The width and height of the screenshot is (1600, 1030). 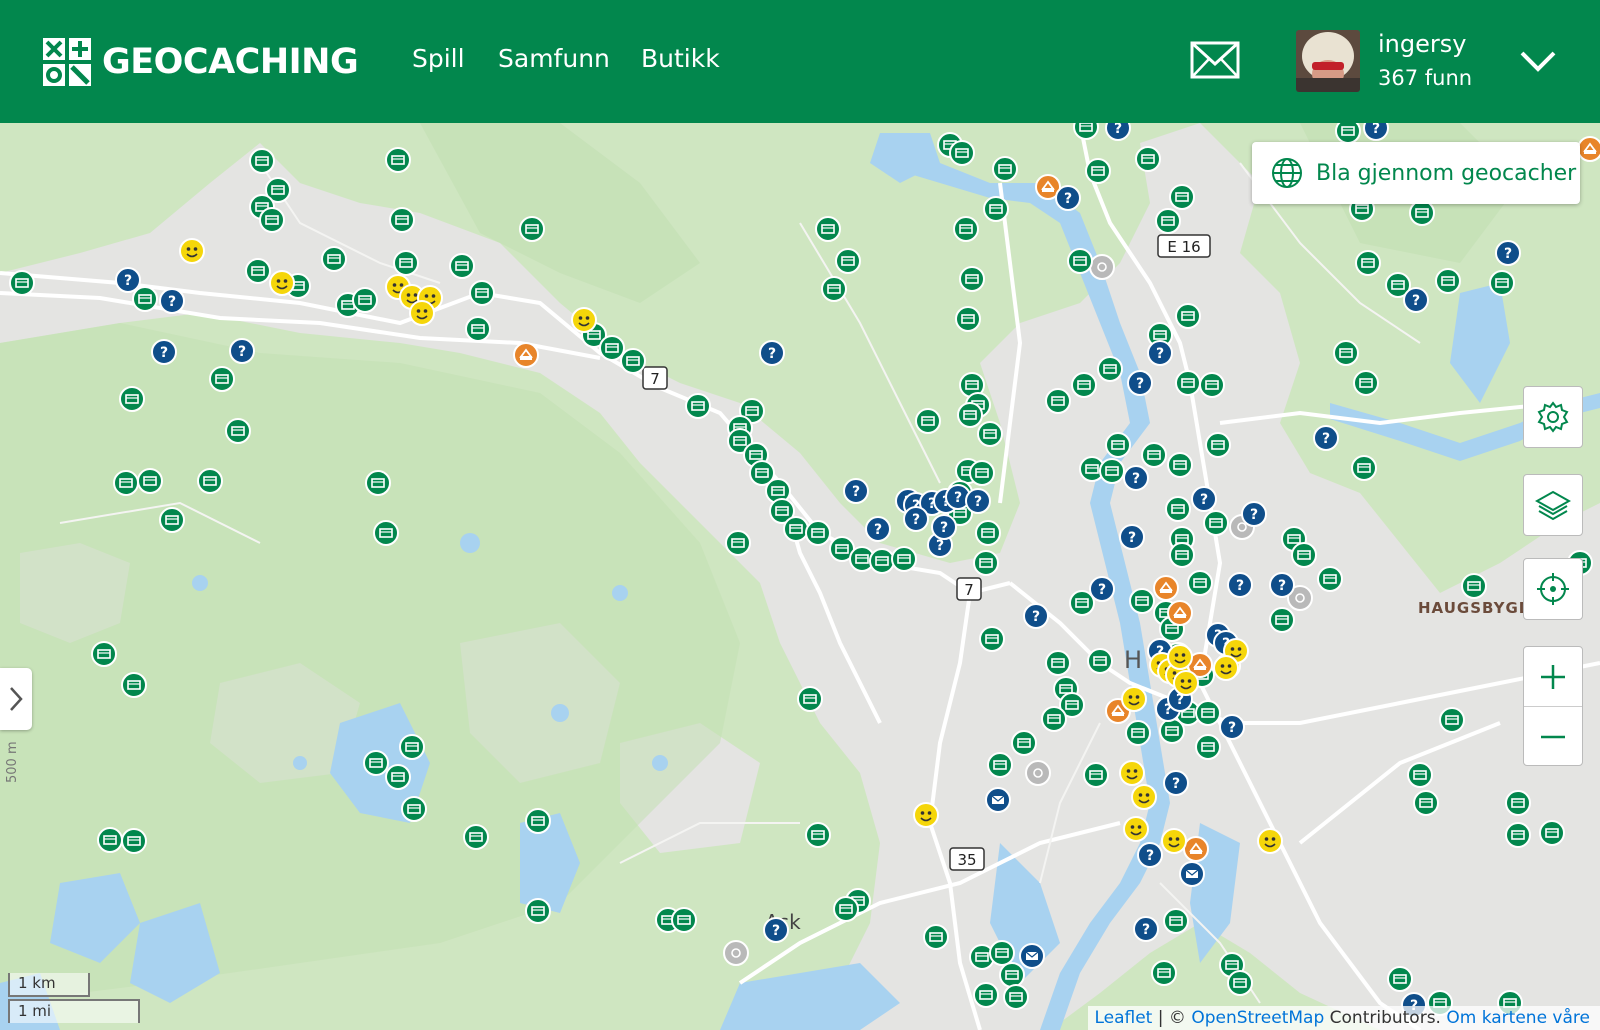 What do you see at coordinates (1123, 1018) in the screenshot?
I see `leaflet-link: Leaflet` at bounding box center [1123, 1018].